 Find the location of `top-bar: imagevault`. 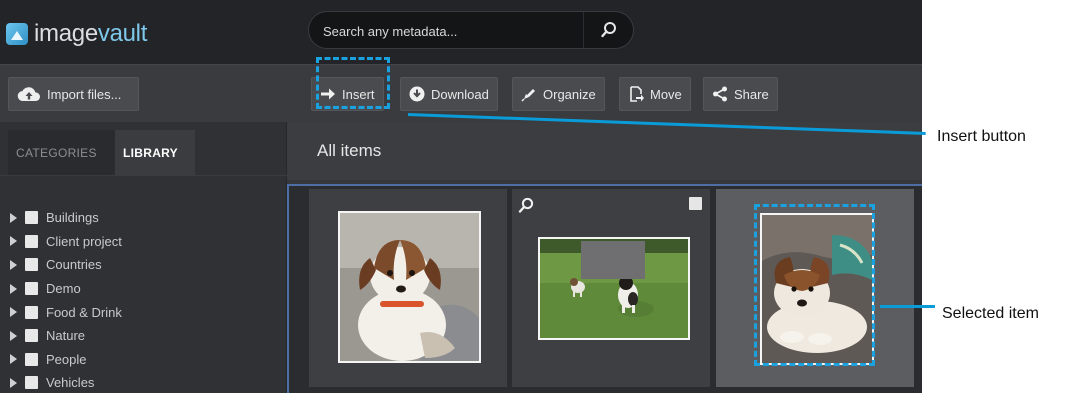

top-bar: imagevault is located at coordinates (461, 32).